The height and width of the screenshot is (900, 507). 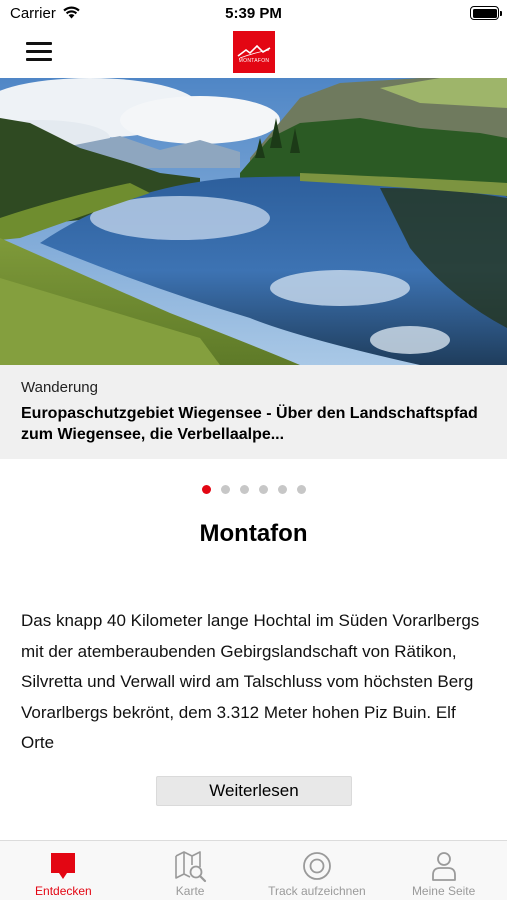 I want to click on nav-bar: MONTAFON, so click(x=253, y=53).